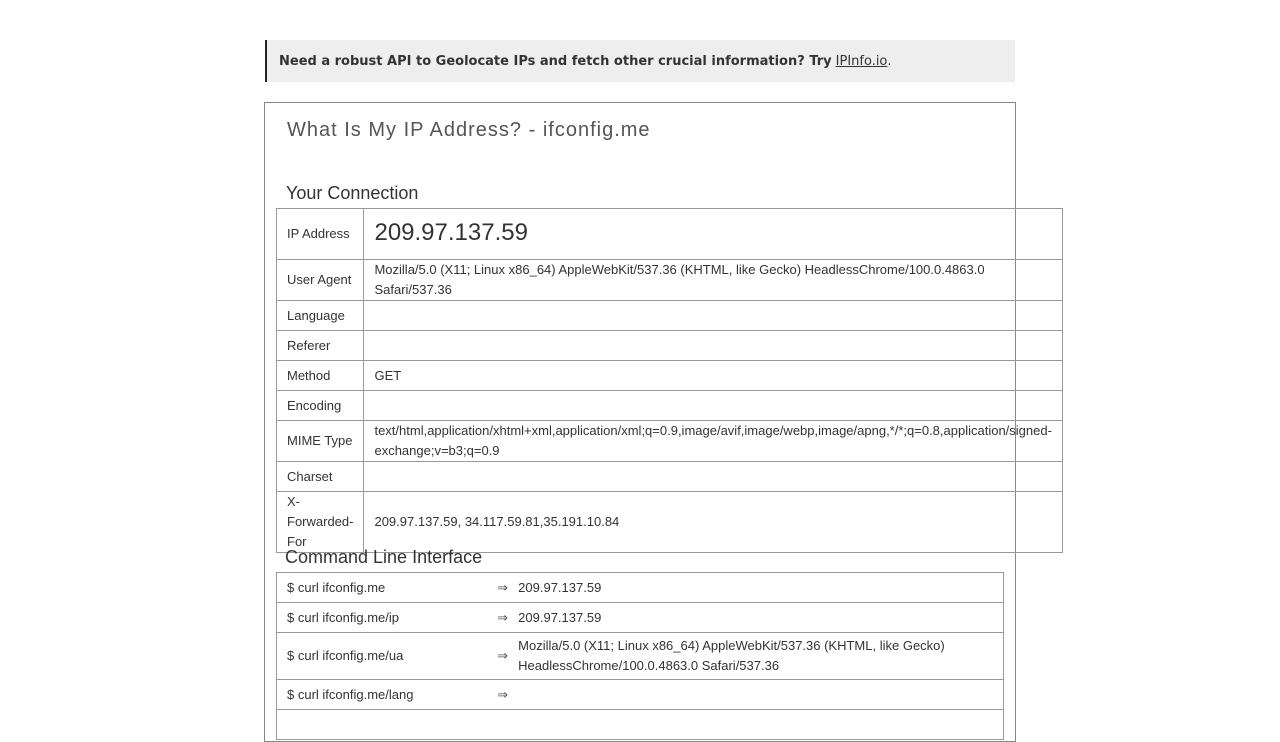 This screenshot has width=1280, height=742. I want to click on row-label: Language, so click(320, 315).